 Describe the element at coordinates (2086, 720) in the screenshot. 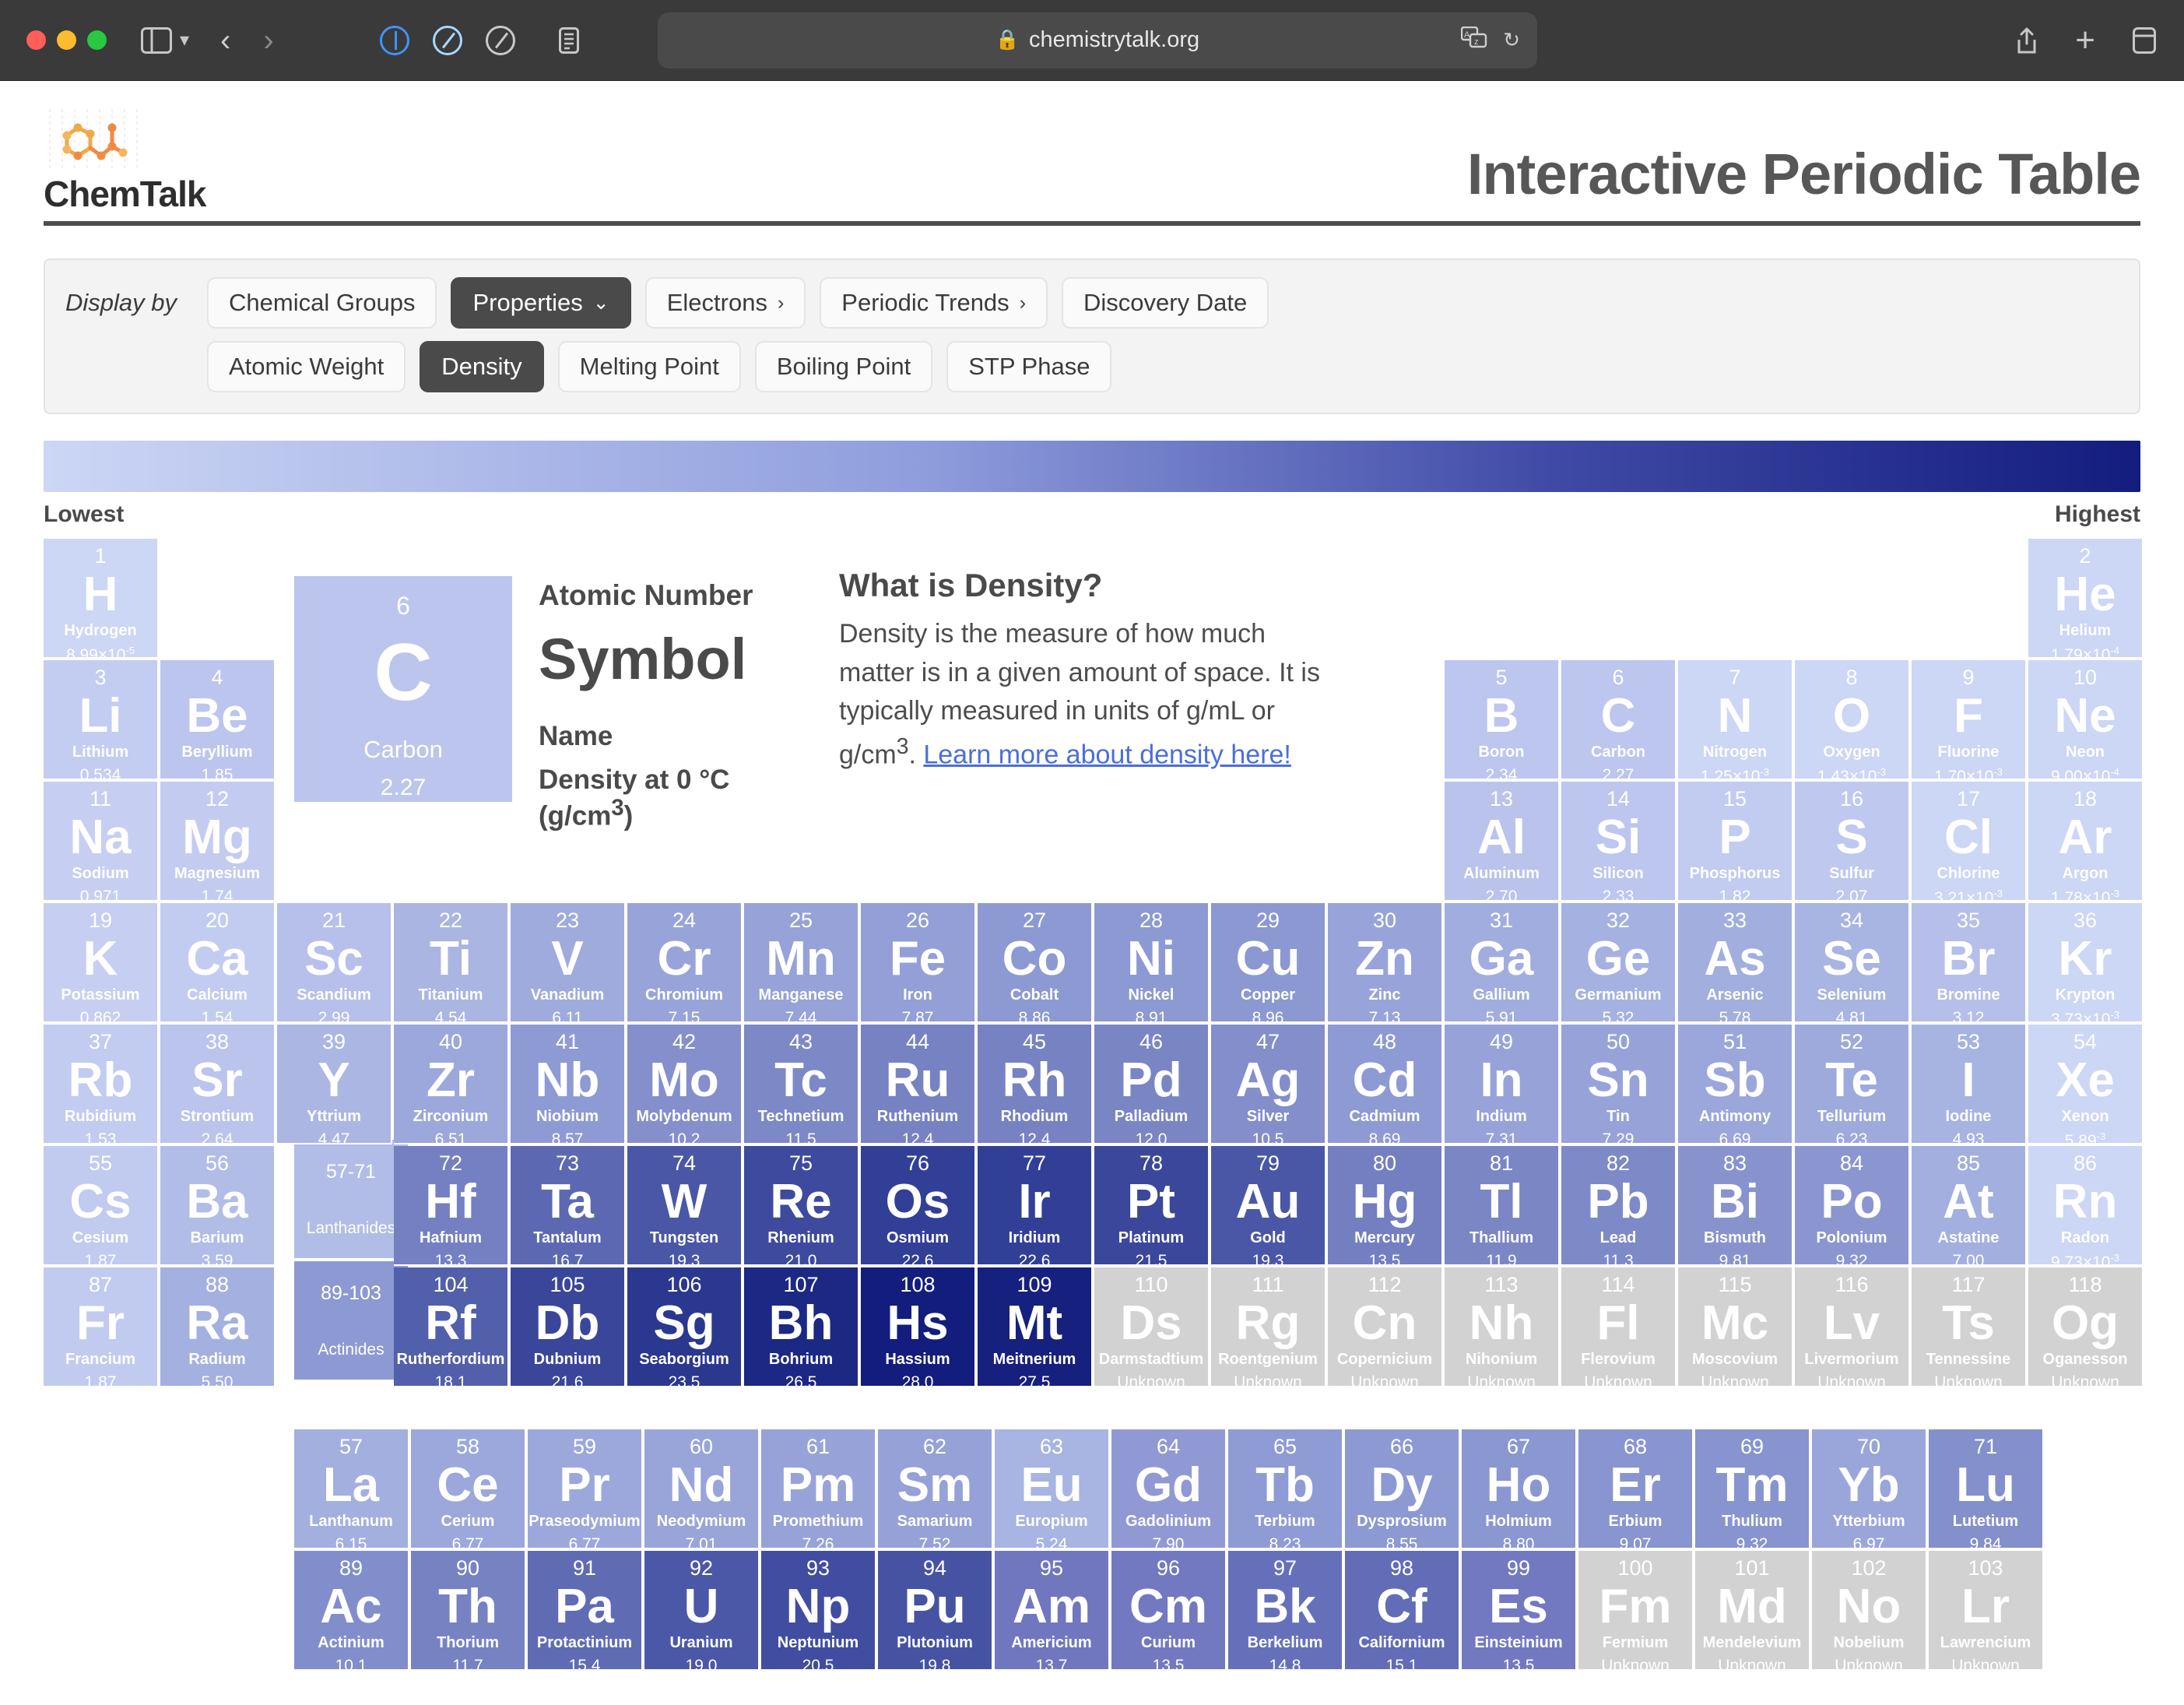

I see `element-cell-ne: 10 Ne Neon 9.00×10-4` at that location.